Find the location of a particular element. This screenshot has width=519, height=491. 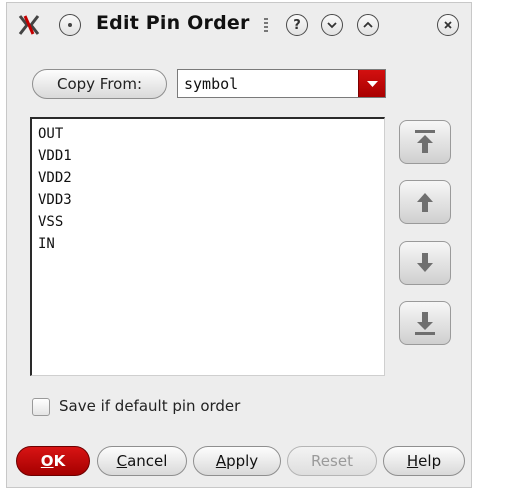

list-item: OUT is located at coordinates (211, 134).